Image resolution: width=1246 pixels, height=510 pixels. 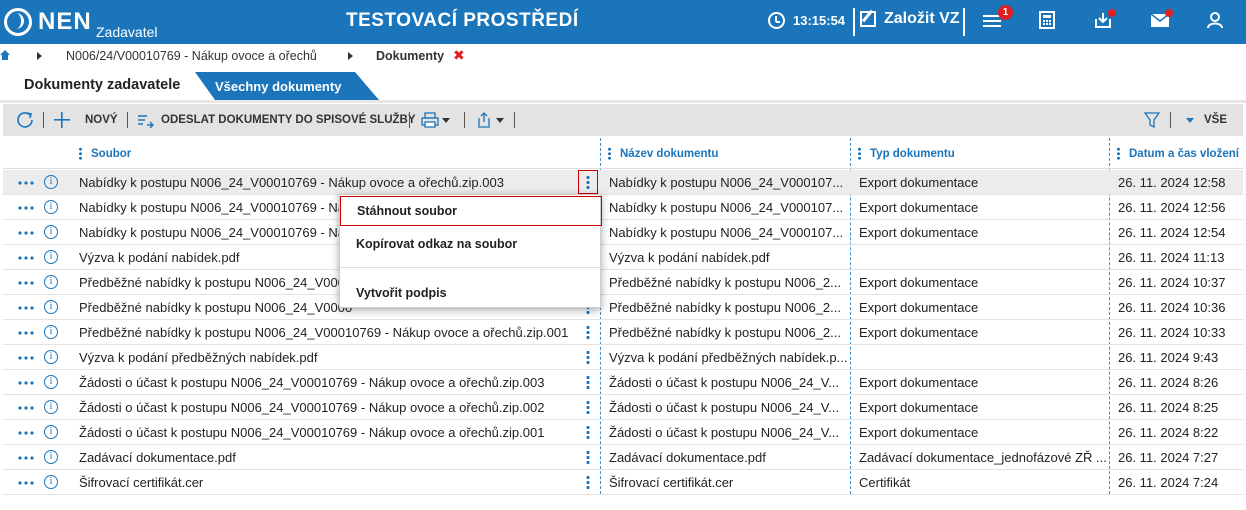 I want to click on column-header-soubor: Soubor, so click(x=105, y=153).